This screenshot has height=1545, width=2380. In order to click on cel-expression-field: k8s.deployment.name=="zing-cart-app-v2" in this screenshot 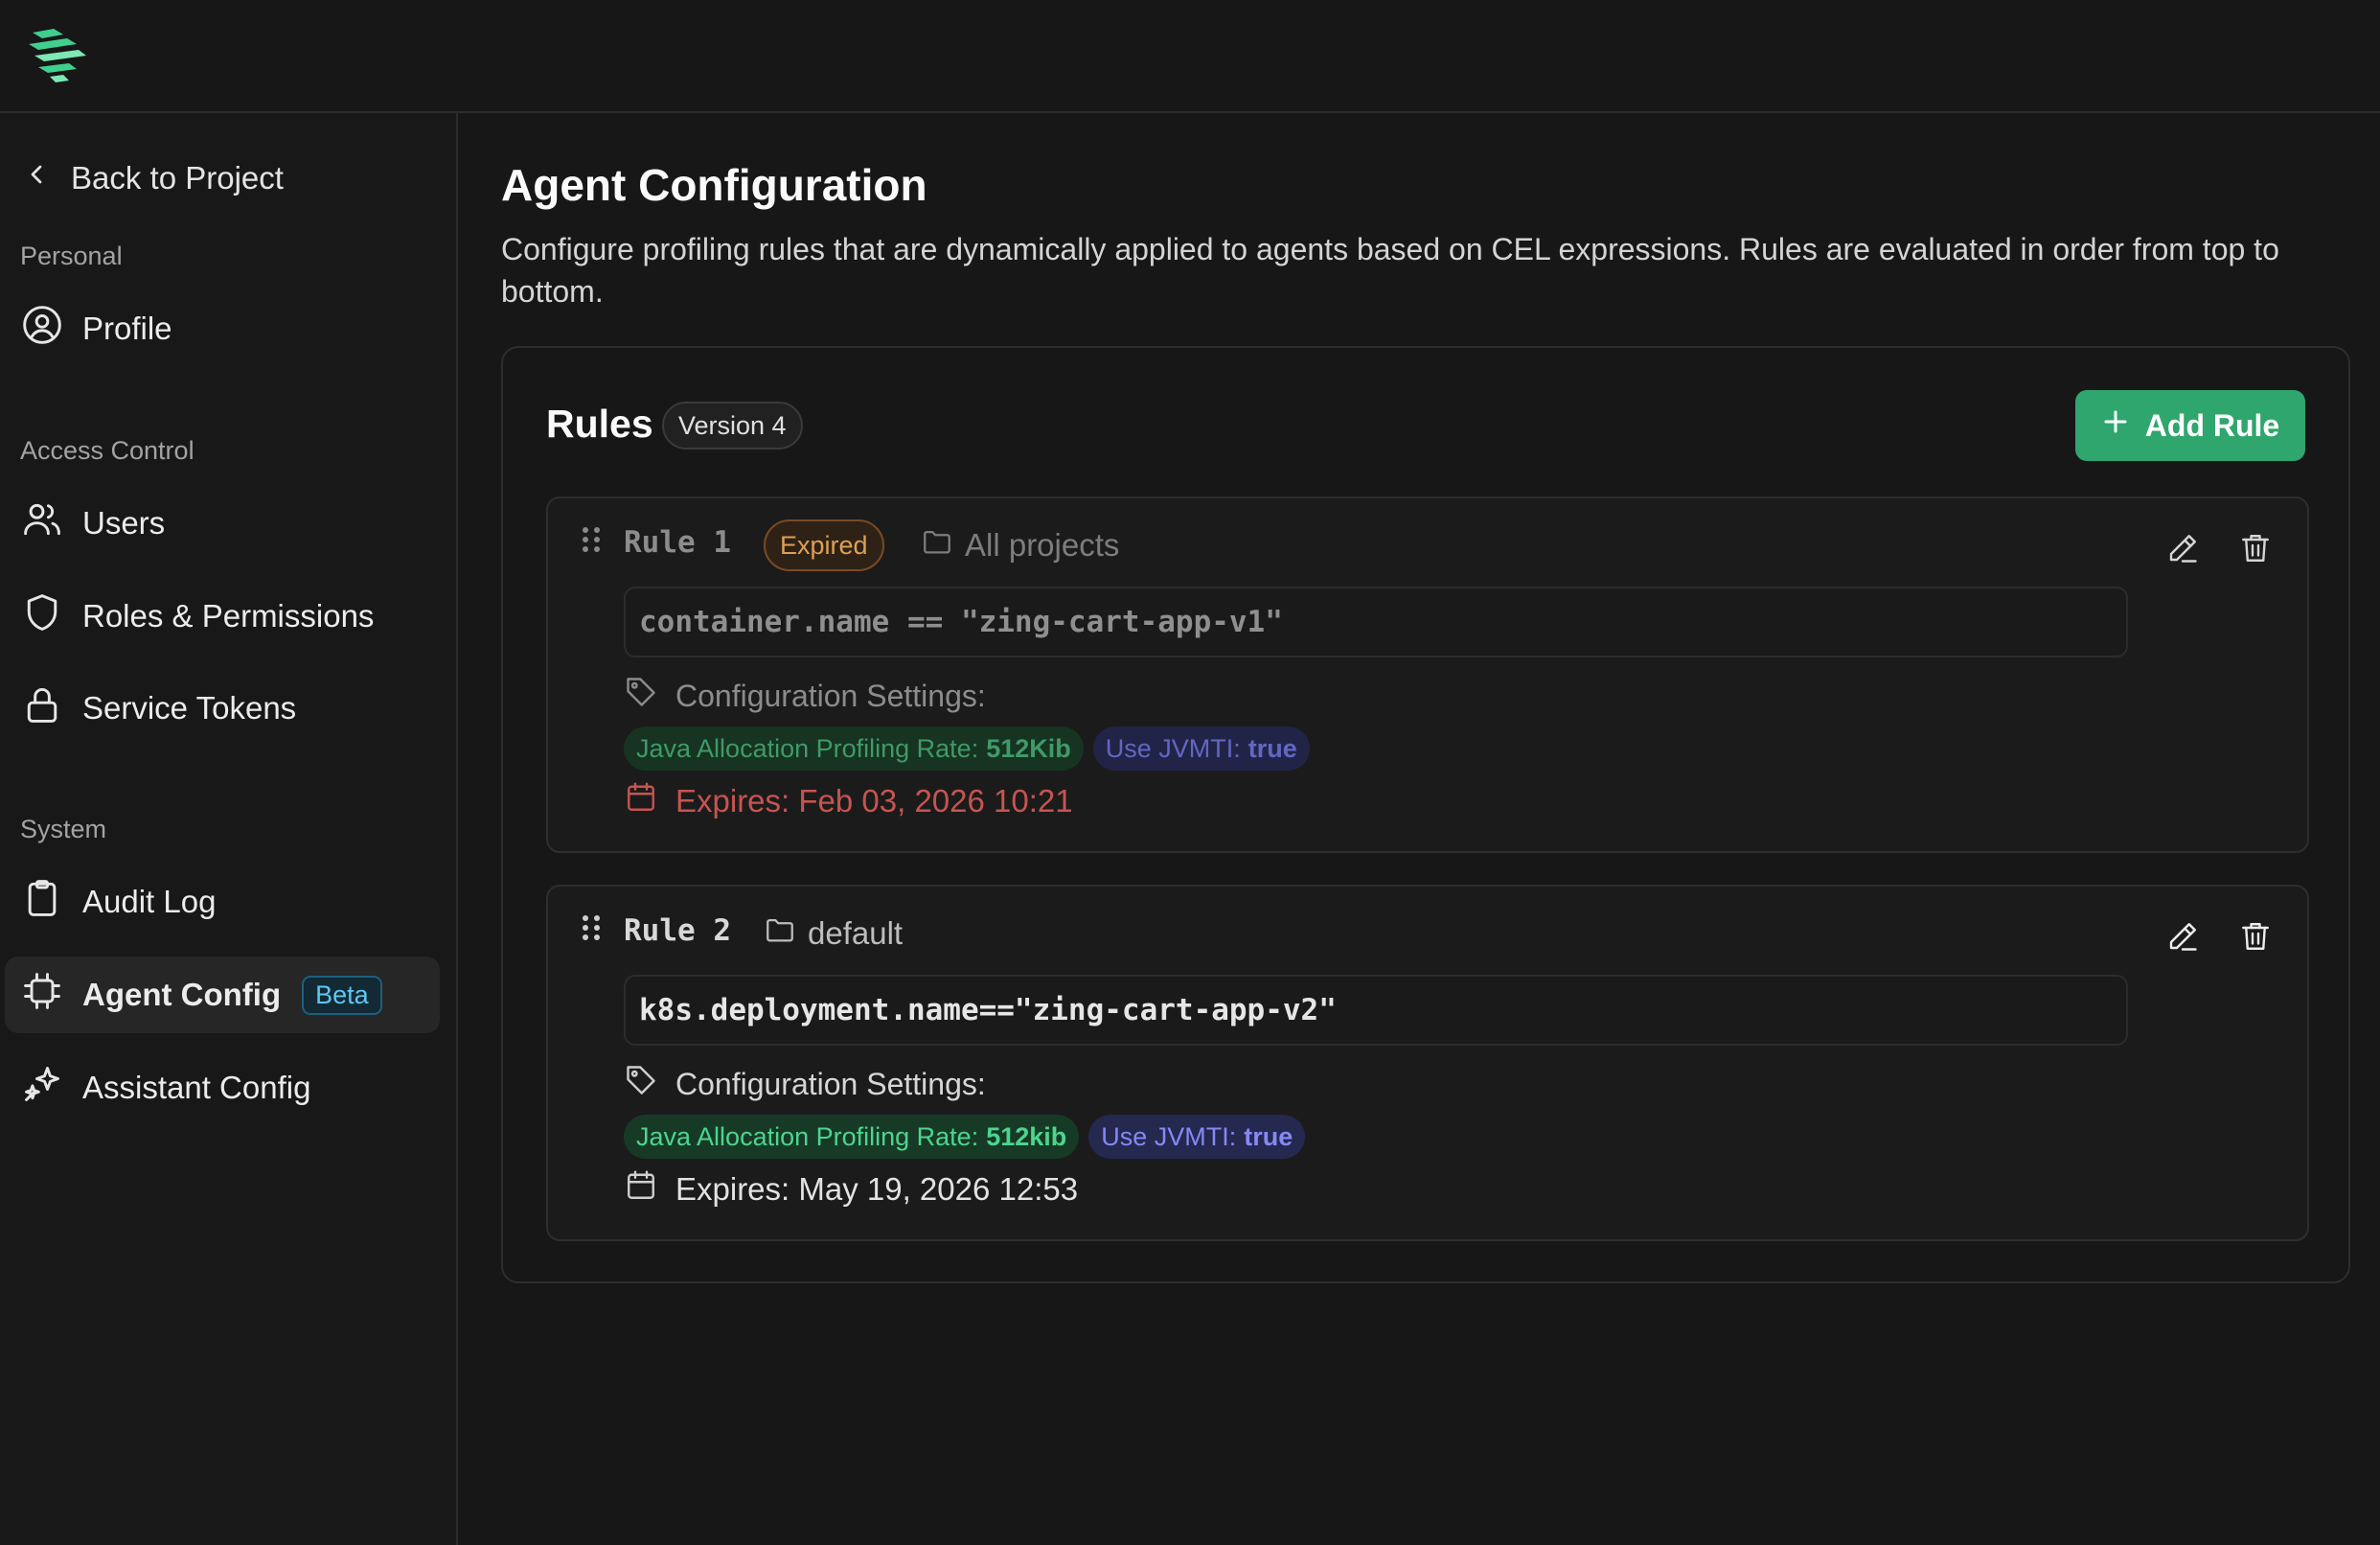, I will do `click(1376, 1010)`.